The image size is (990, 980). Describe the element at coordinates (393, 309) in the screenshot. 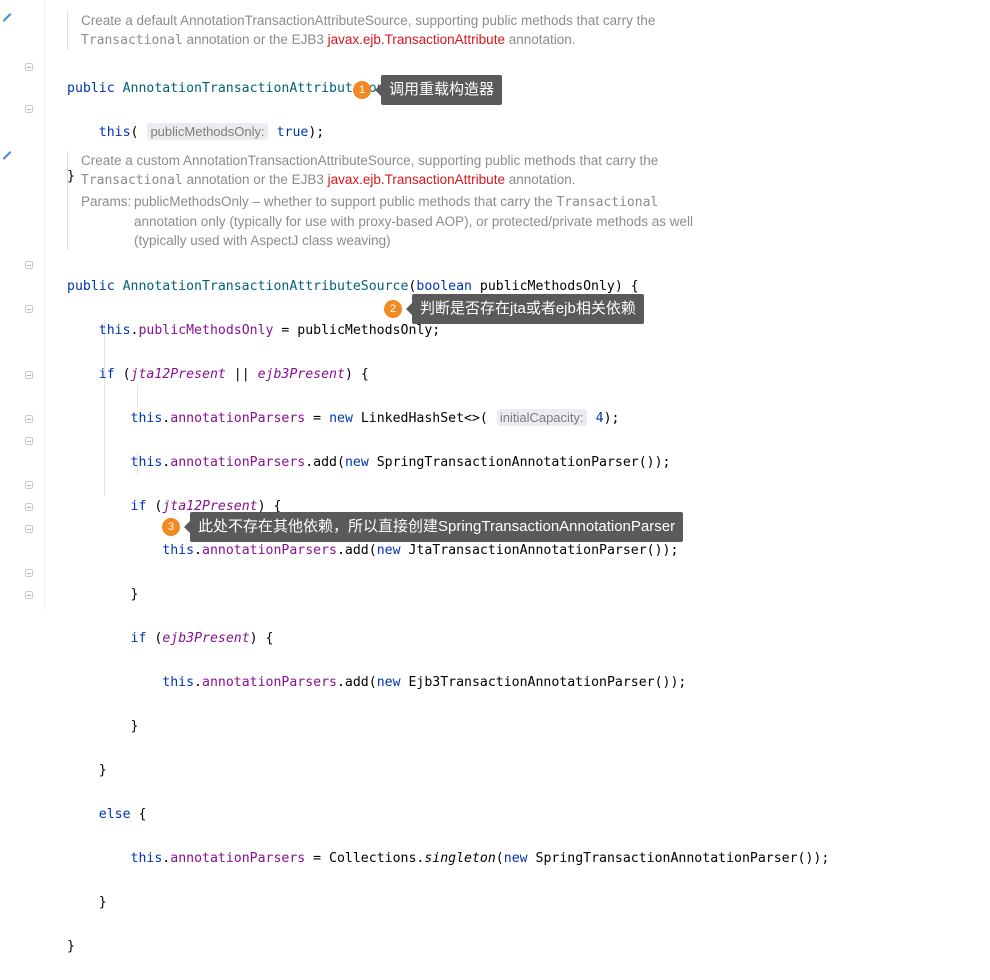

I see `callout-number-badge: 2` at that location.